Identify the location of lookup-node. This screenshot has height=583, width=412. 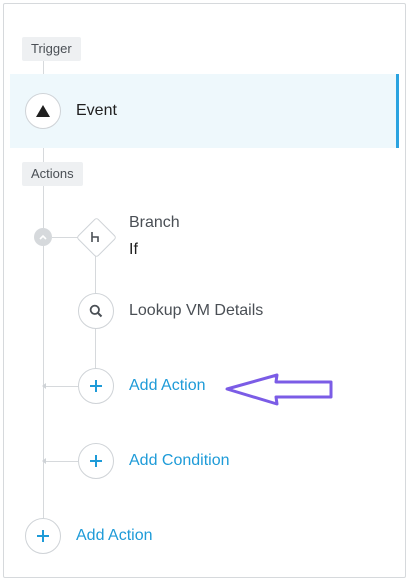
(96, 311).